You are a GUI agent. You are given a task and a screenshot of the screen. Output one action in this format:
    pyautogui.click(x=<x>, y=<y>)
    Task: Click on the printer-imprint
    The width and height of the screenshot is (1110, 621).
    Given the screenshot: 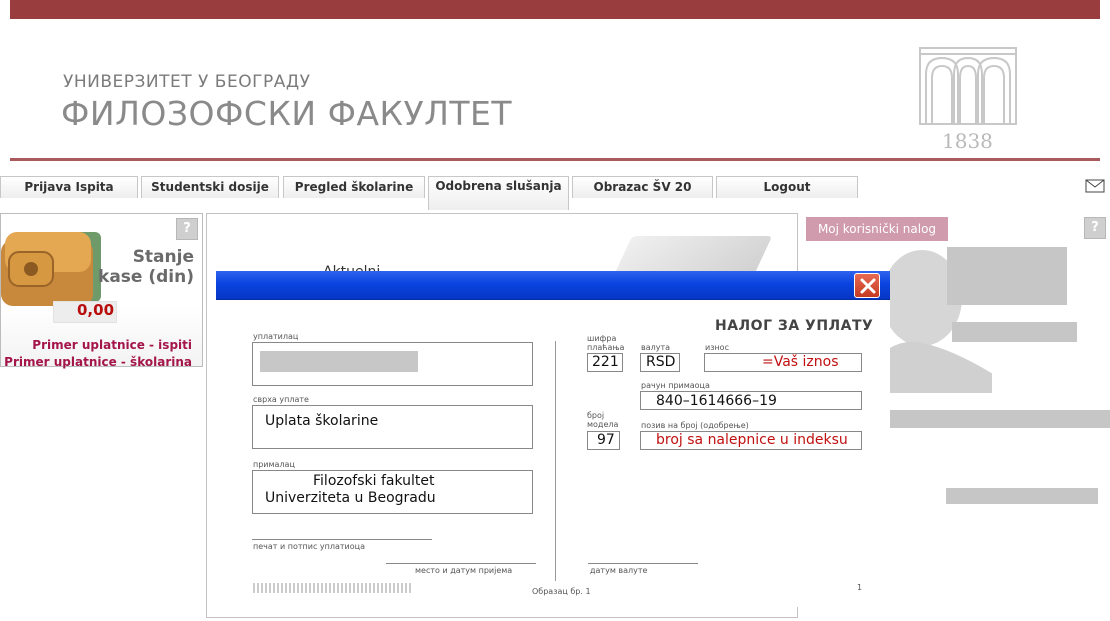 What is the action you would take?
    pyautogui.click(x=333, y=588)
    